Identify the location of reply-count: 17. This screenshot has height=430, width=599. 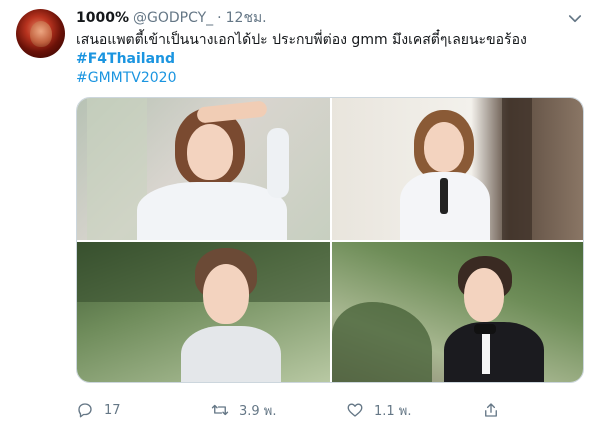
(112, 410).